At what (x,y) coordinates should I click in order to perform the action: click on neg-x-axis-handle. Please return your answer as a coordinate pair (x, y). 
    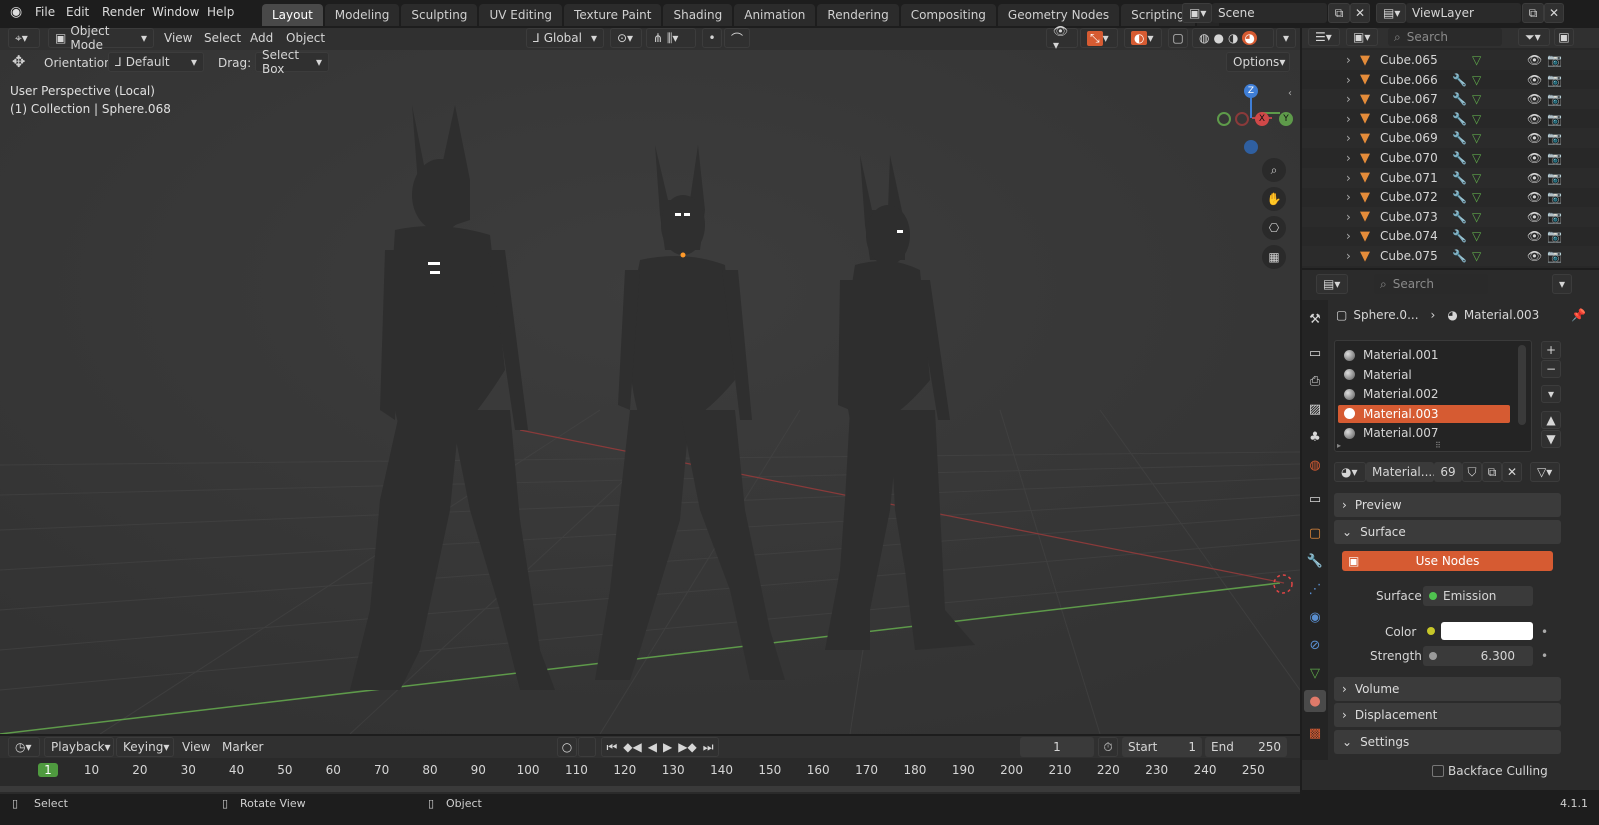
    Looking at the image, I should click on (1242, 119).